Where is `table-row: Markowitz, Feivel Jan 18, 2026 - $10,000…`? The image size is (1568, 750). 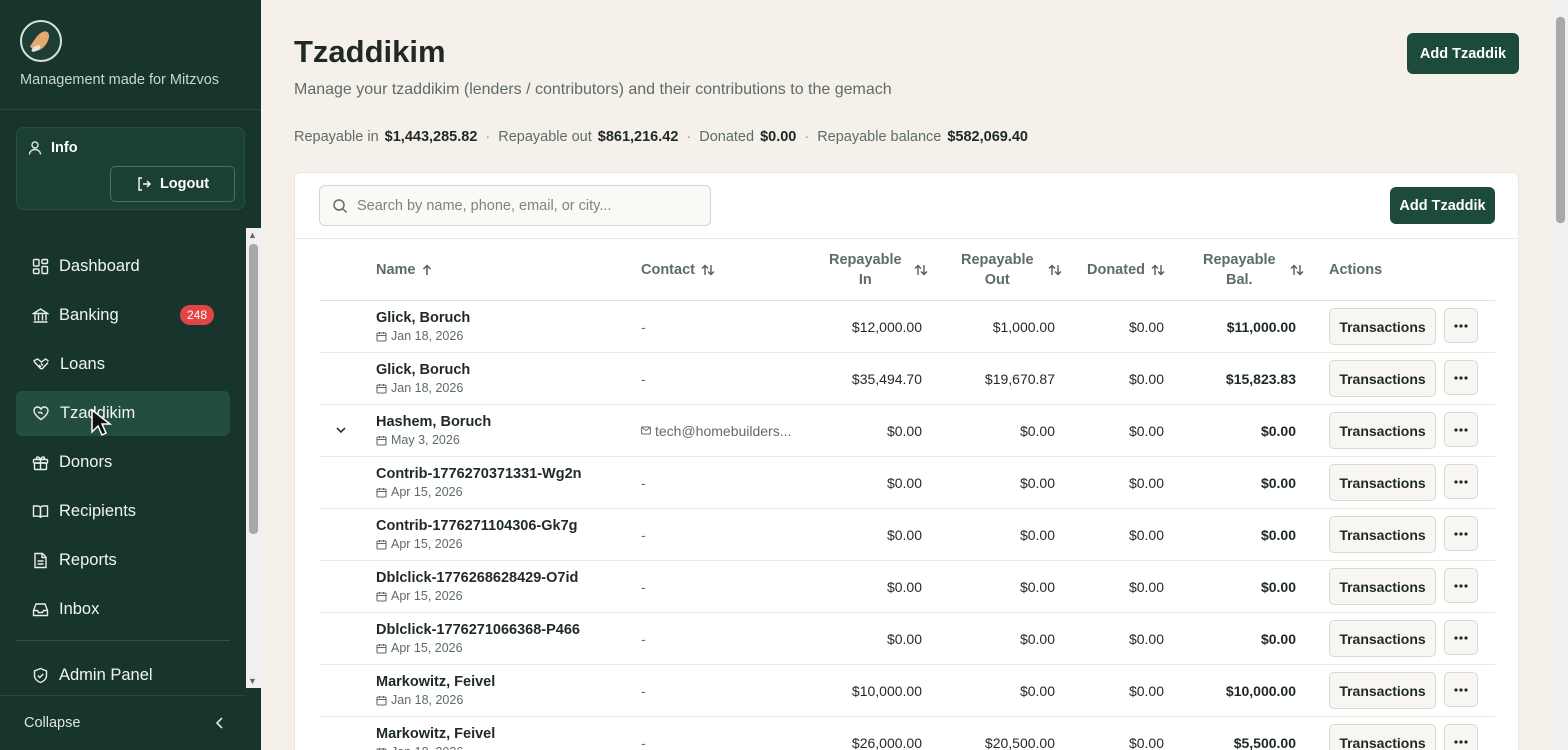
table-row: Markowitz, Feivel Jan 18, 2026 - $10,000… is located at coordinates (907, 691).